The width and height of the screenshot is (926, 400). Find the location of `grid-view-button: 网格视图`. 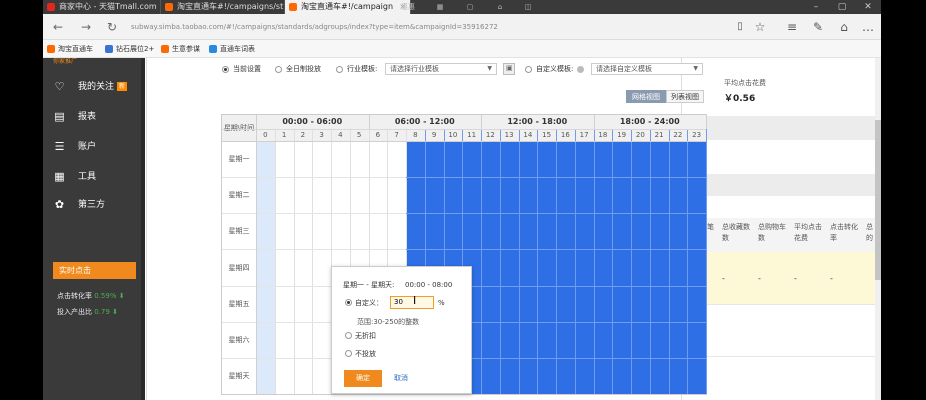

grid-view-button: 网格视图 is located at coordinates (646, 96).